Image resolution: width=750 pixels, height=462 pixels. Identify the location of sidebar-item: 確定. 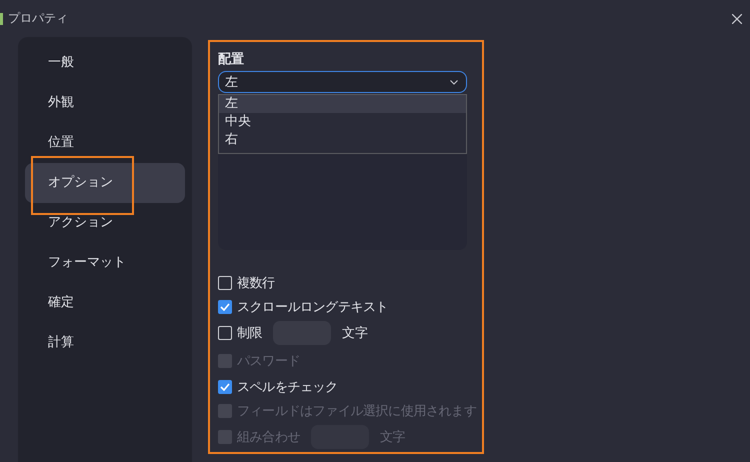
(105, 303).